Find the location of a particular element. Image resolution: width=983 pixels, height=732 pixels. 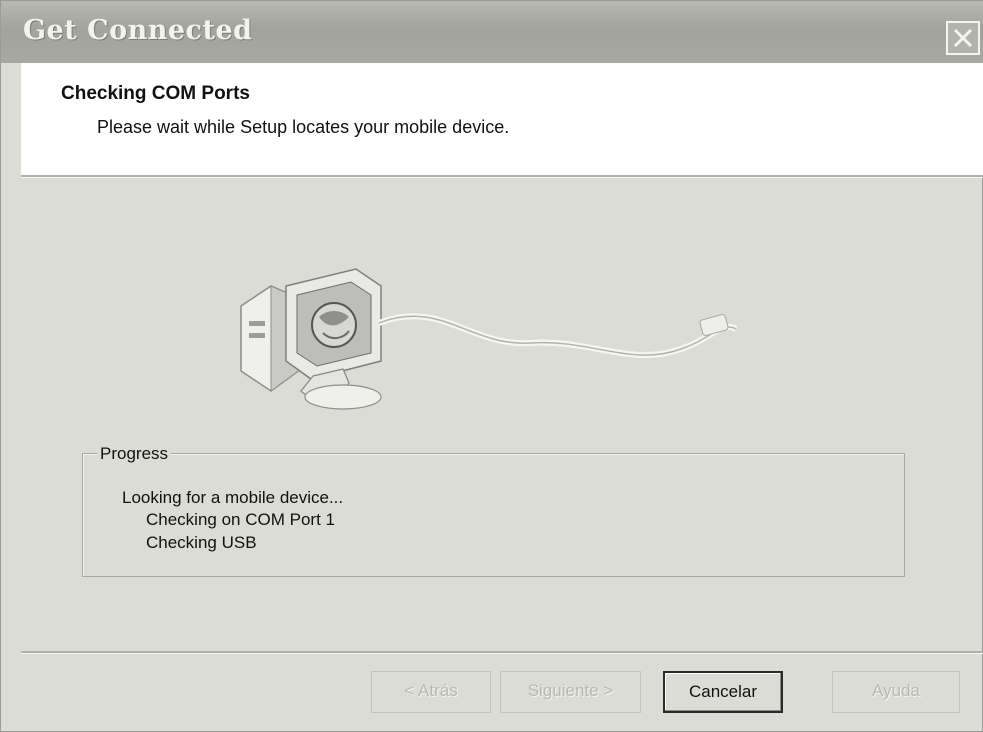

cancel-button: Cancelar is located at coordinates (723, 692).